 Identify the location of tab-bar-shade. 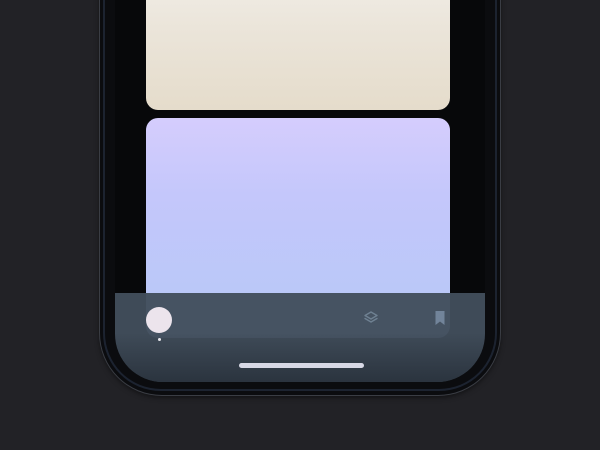
(300, 357).